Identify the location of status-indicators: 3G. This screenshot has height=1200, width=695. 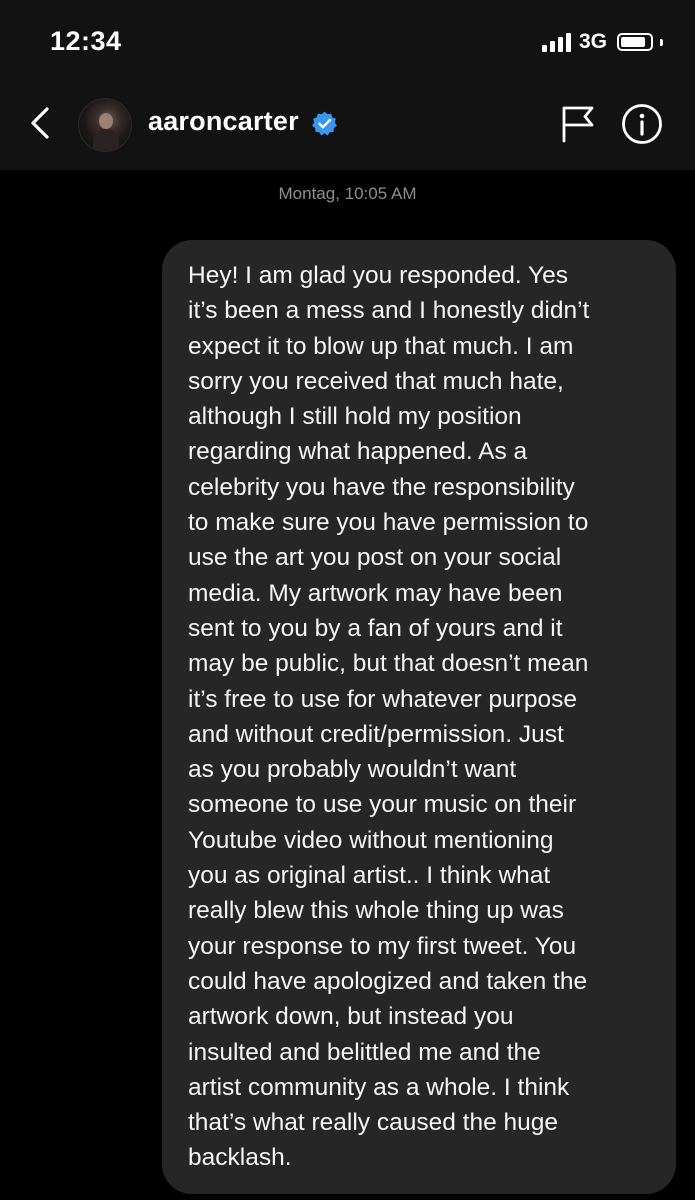
(602, 42).